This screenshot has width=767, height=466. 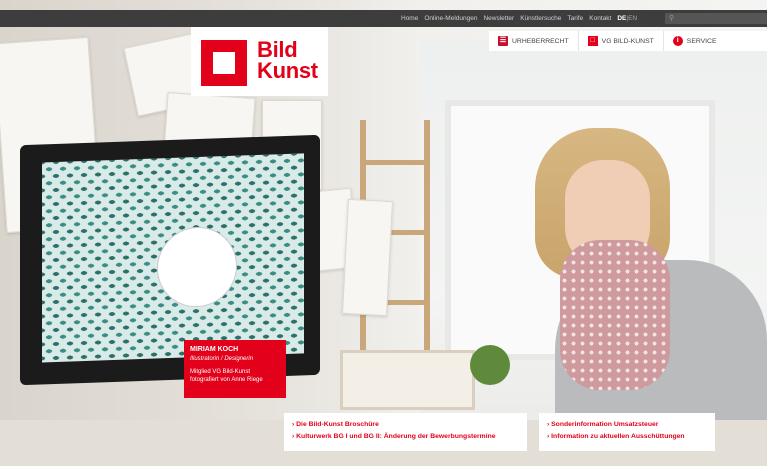 I want to click on book-icon: ☰, so click(x=503, y=41).